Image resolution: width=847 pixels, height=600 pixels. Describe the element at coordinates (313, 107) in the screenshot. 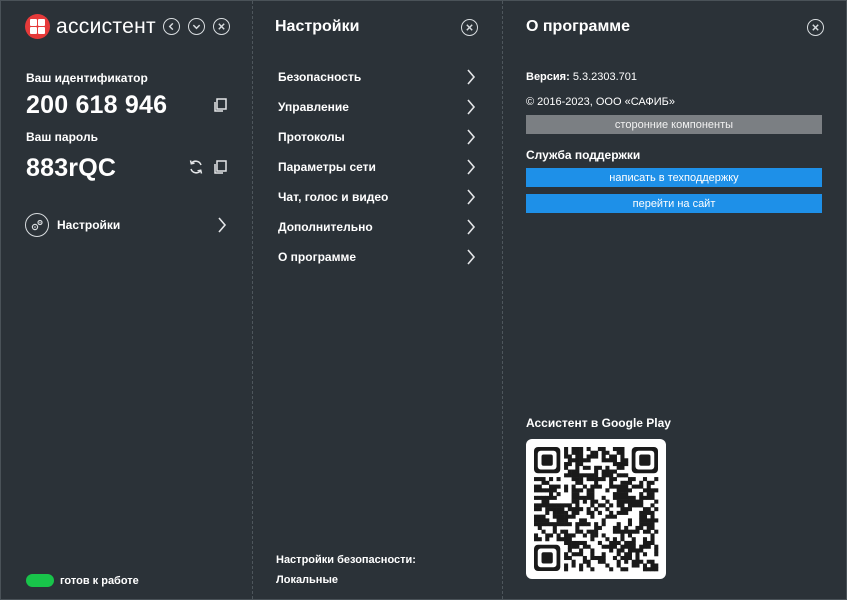

I see `menu-item-label: Управление` at that location.